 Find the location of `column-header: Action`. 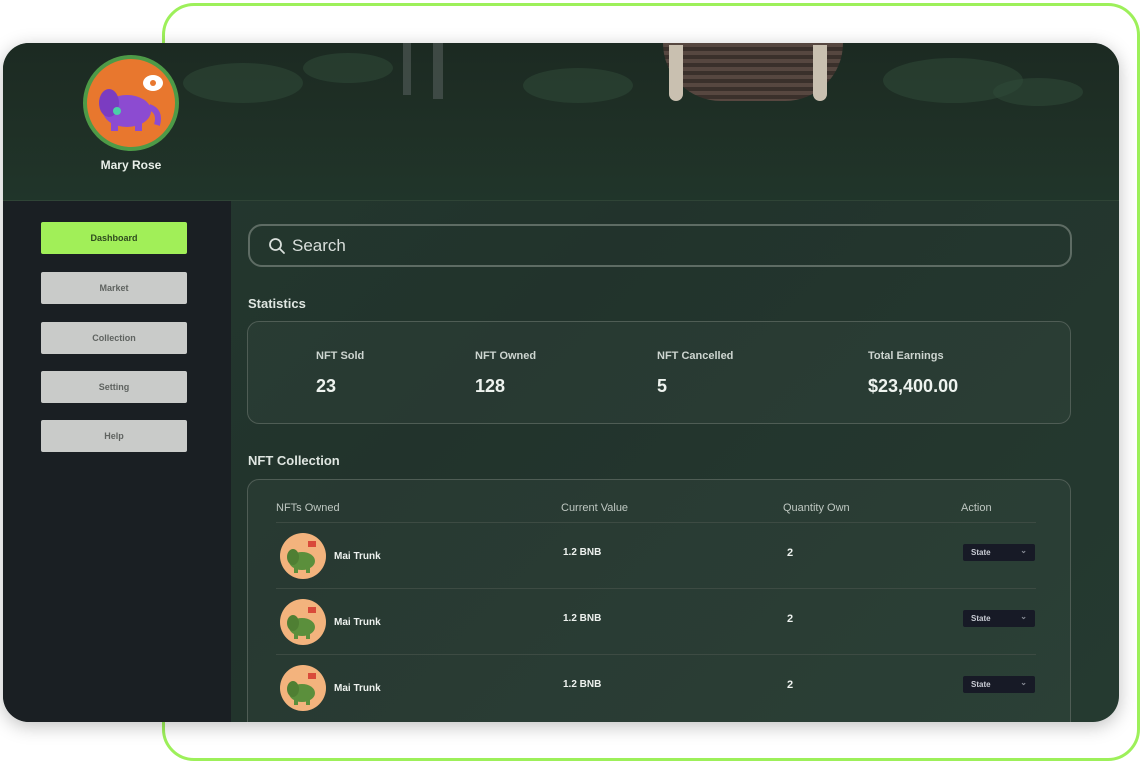

column-header: Action is located at coordinates (976, 508).